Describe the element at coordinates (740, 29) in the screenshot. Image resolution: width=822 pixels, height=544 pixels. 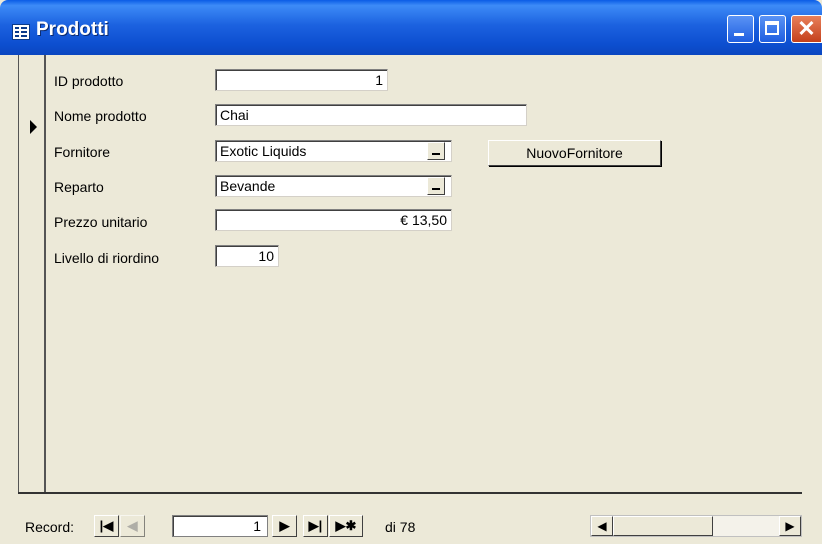
I see `minimize-button` at that location.